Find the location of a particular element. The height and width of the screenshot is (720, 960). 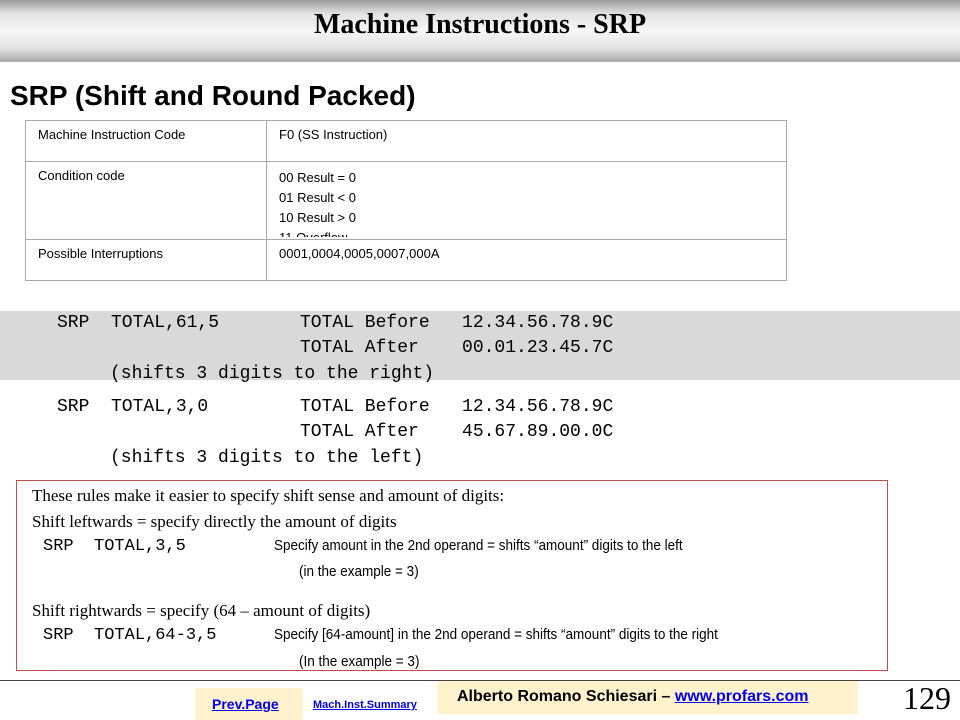

condition-code-line: 01 Result < 0 is located at coordinates (317, 197).